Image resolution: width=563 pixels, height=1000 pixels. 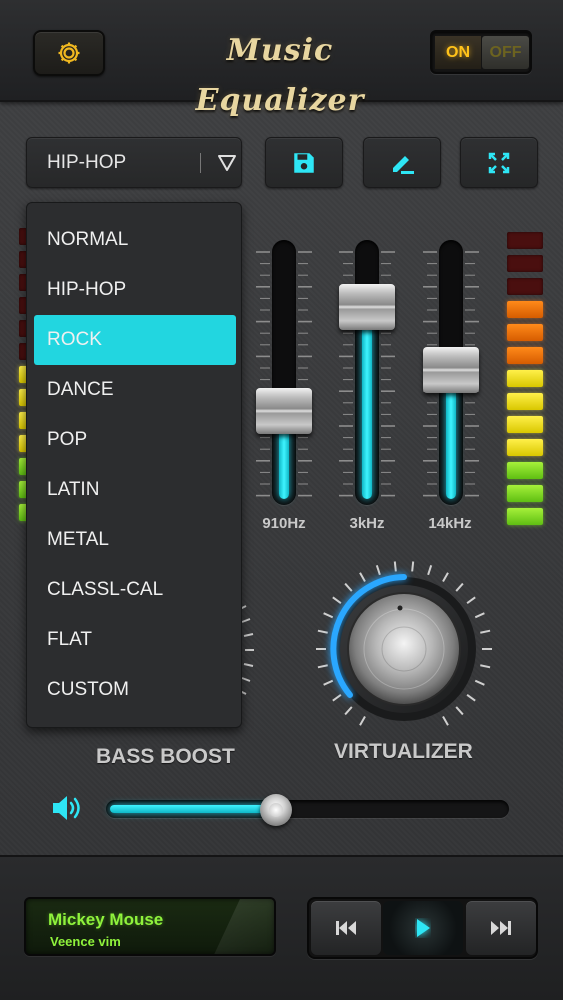 What do you see at coordinates (74, 339) in the screenshot?
I see `preset-option-label: ROCK` at bounding box center [74, 339].